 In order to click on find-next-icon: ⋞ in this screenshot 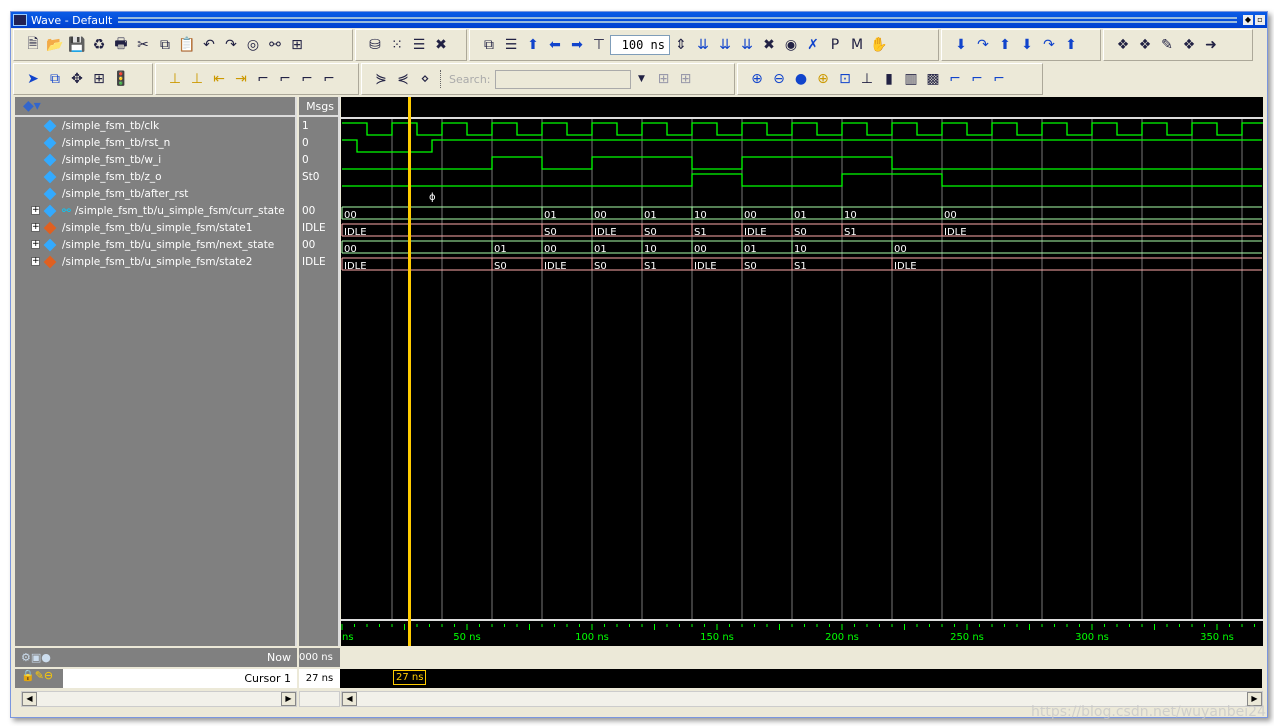, I will do `click(403, 79)`.